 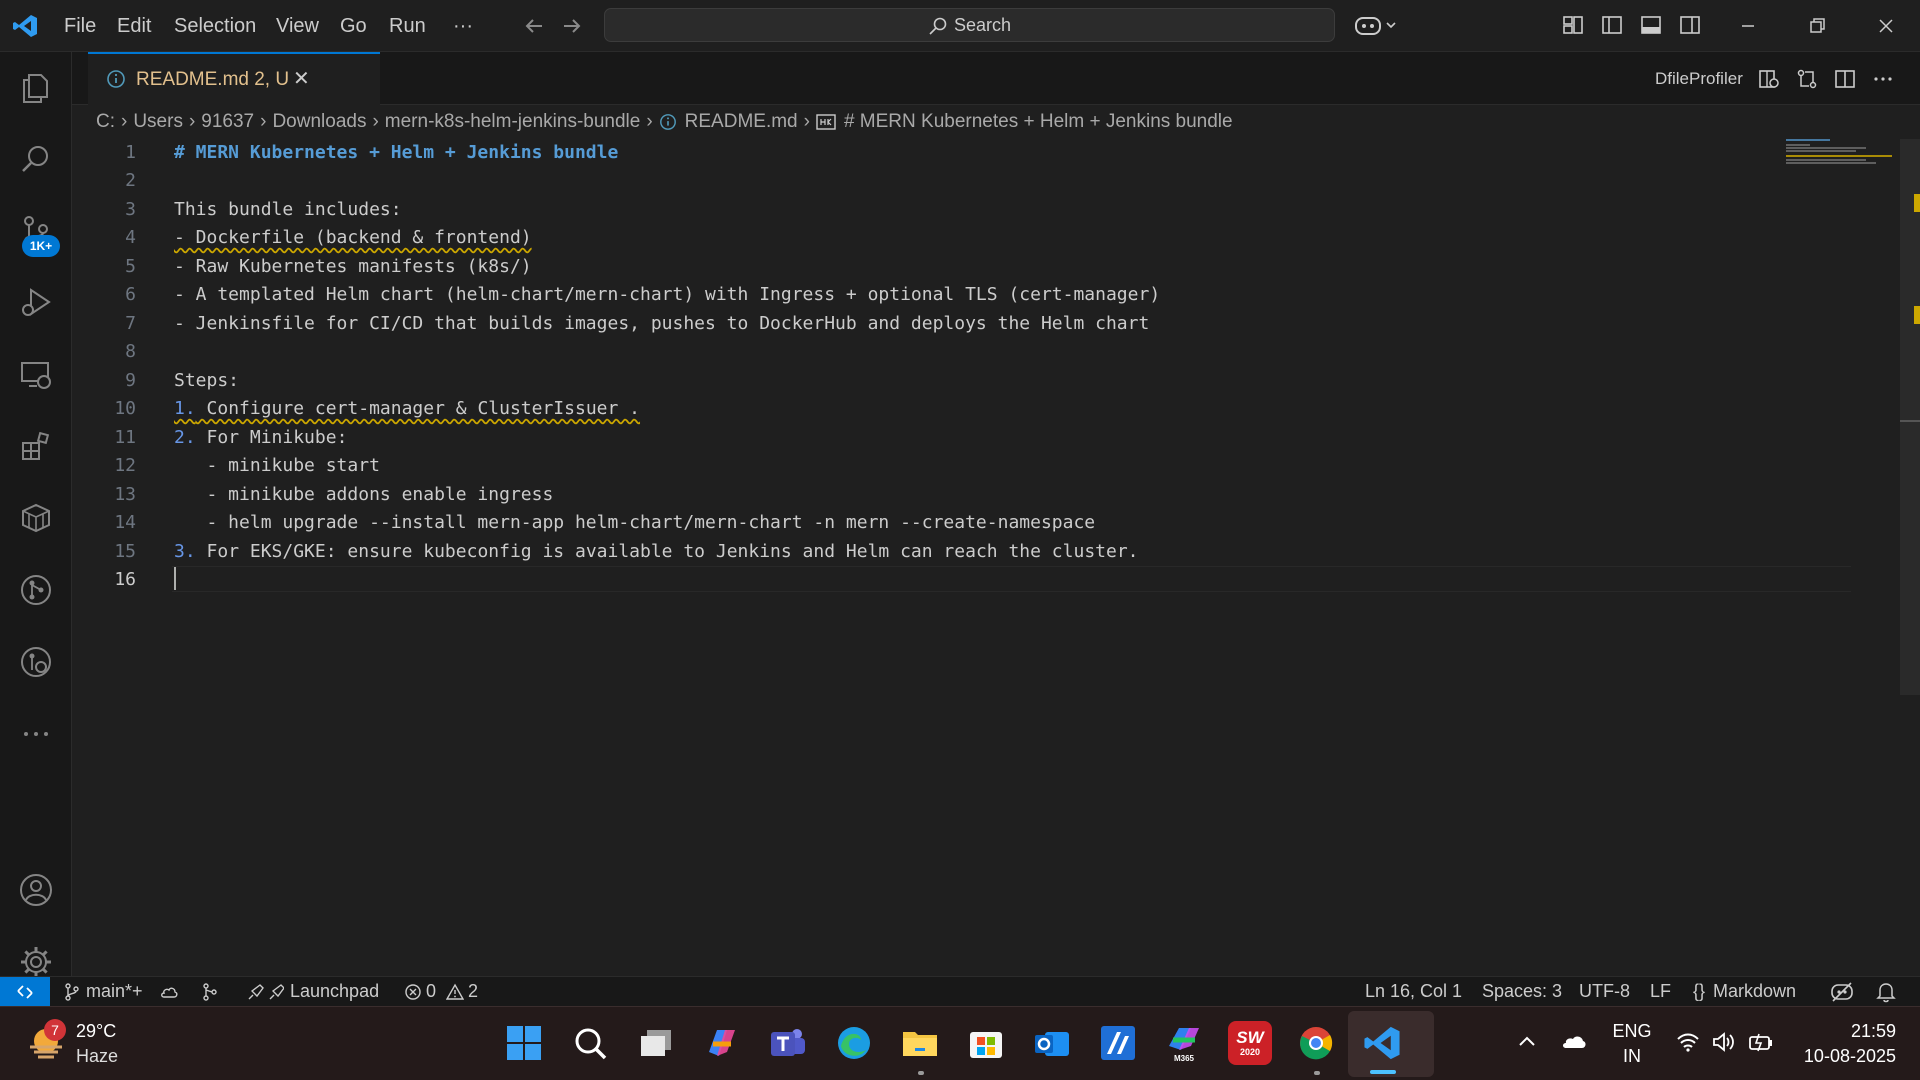 What do you see at coordinates (25, 991) in the screenshot?
I see `remote-indicator-icon` at bounding box center [25, 991].